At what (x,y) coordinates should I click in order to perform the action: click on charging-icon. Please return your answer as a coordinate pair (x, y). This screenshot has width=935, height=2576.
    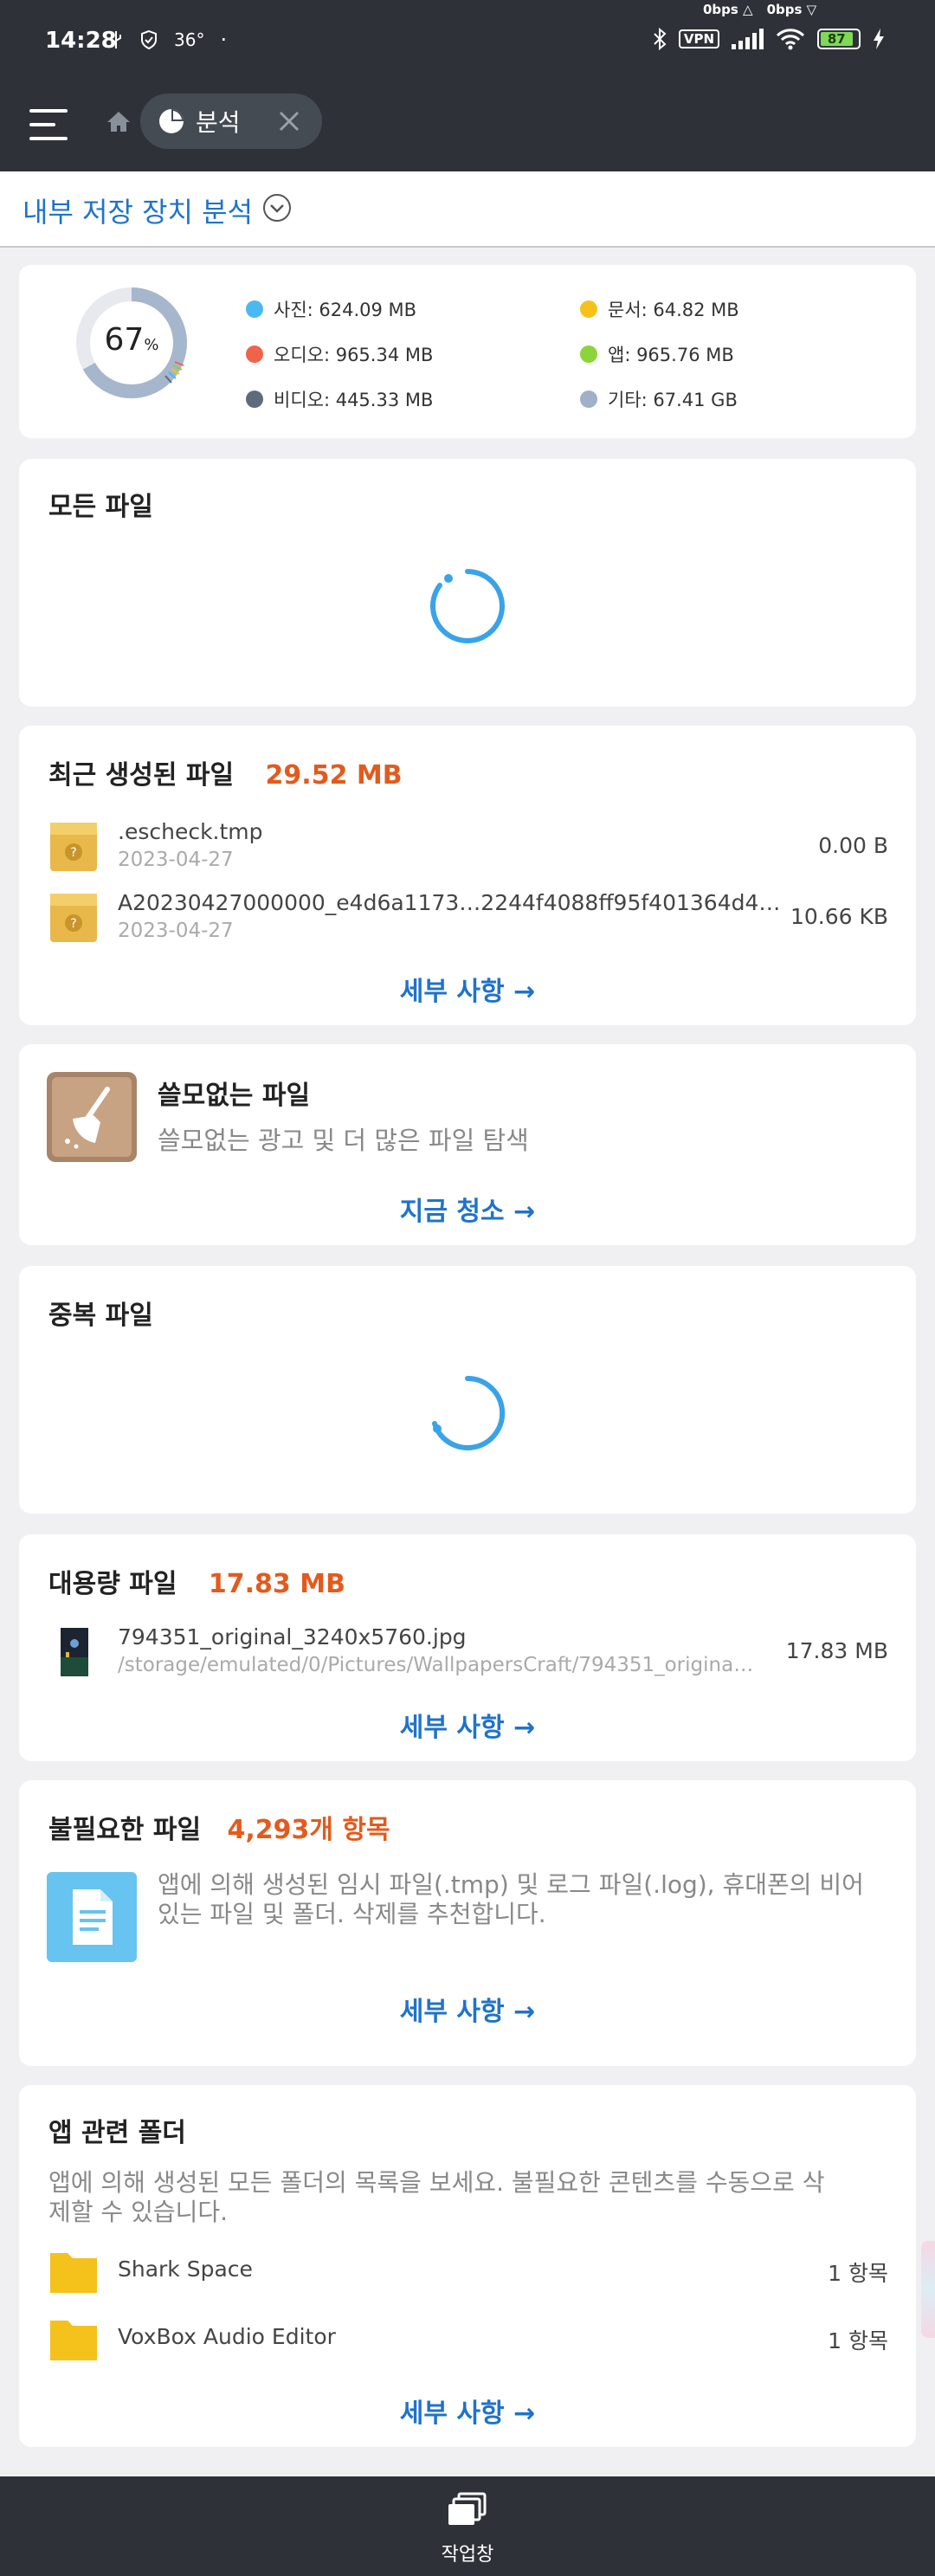
    Looking at the image, I should click on (879, 39).